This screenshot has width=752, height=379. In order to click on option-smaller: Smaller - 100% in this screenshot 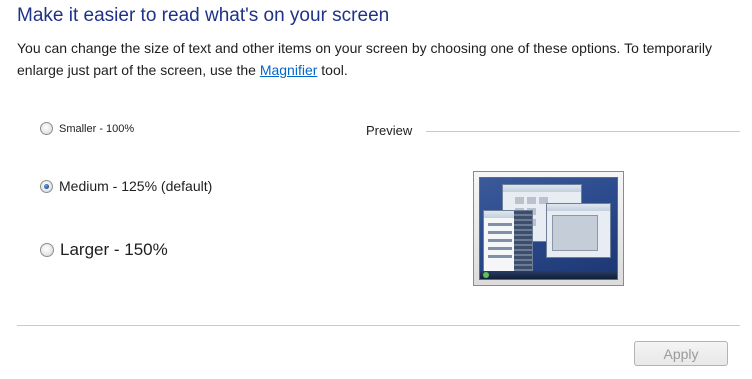, I will do `click(87, 128)`.